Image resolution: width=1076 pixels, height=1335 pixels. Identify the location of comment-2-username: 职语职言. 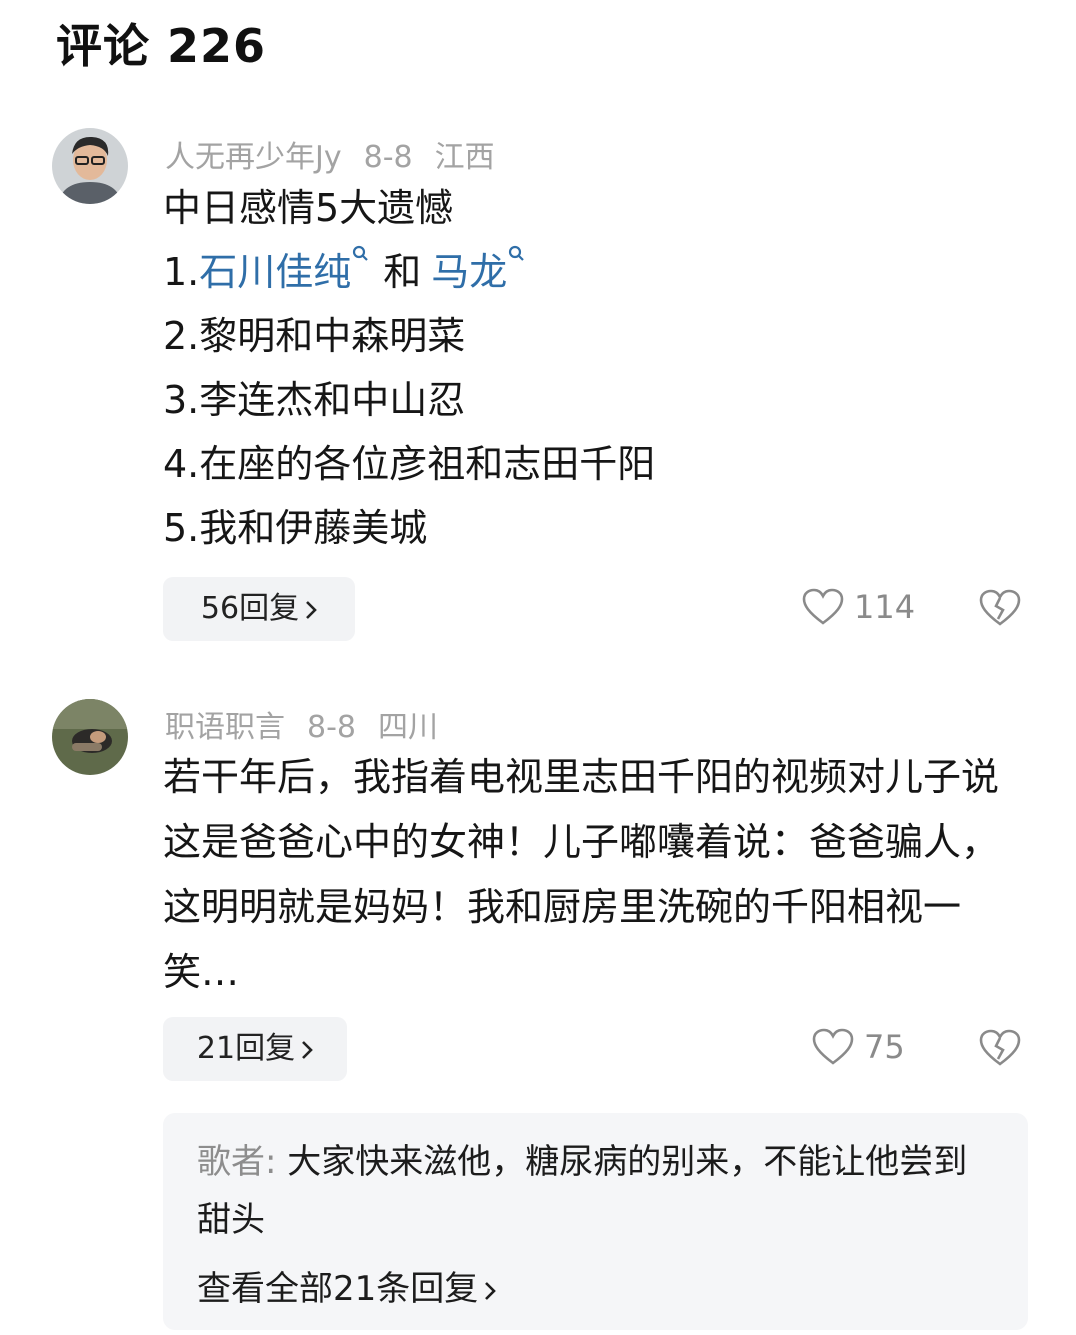
(225, 727).